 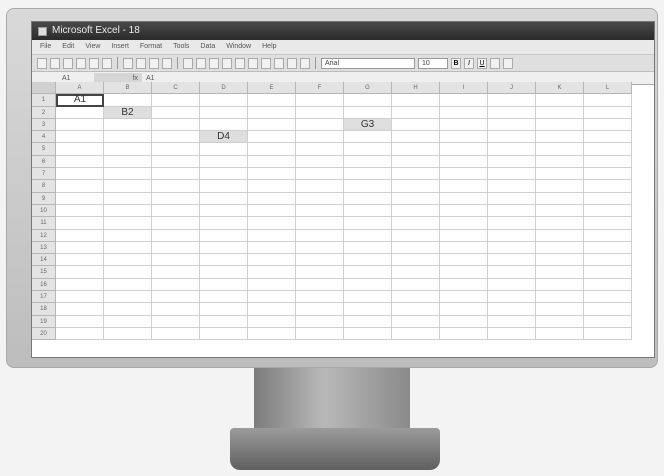 What do you see at coordinates (272, 260) in the screenshot?
I see `cell-e14` at bounding box center [272, 260].